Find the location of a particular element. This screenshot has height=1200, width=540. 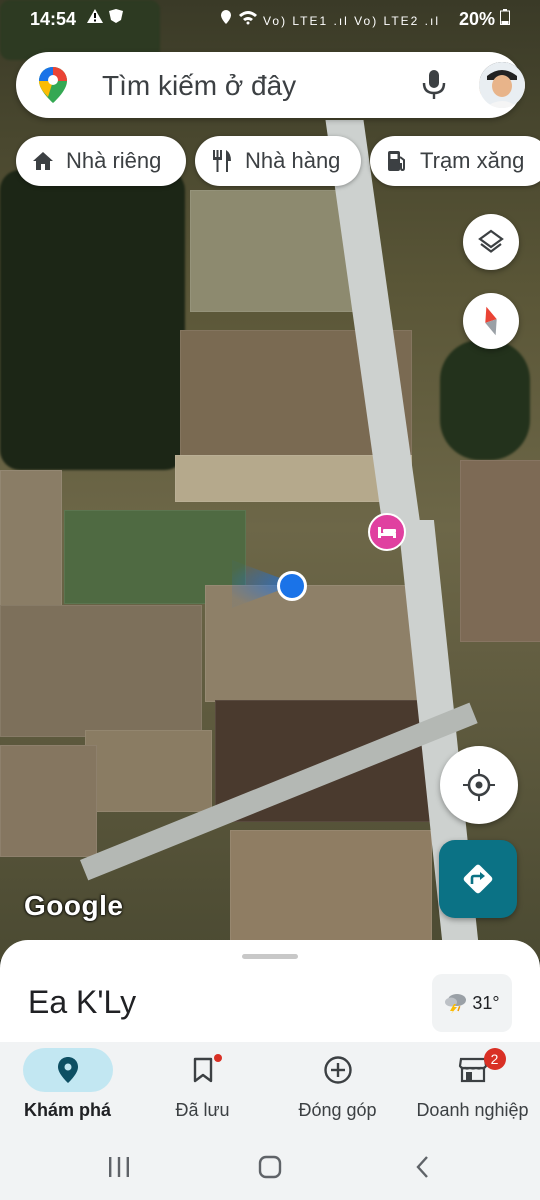

directions-button is located at coordinates (478, 879).